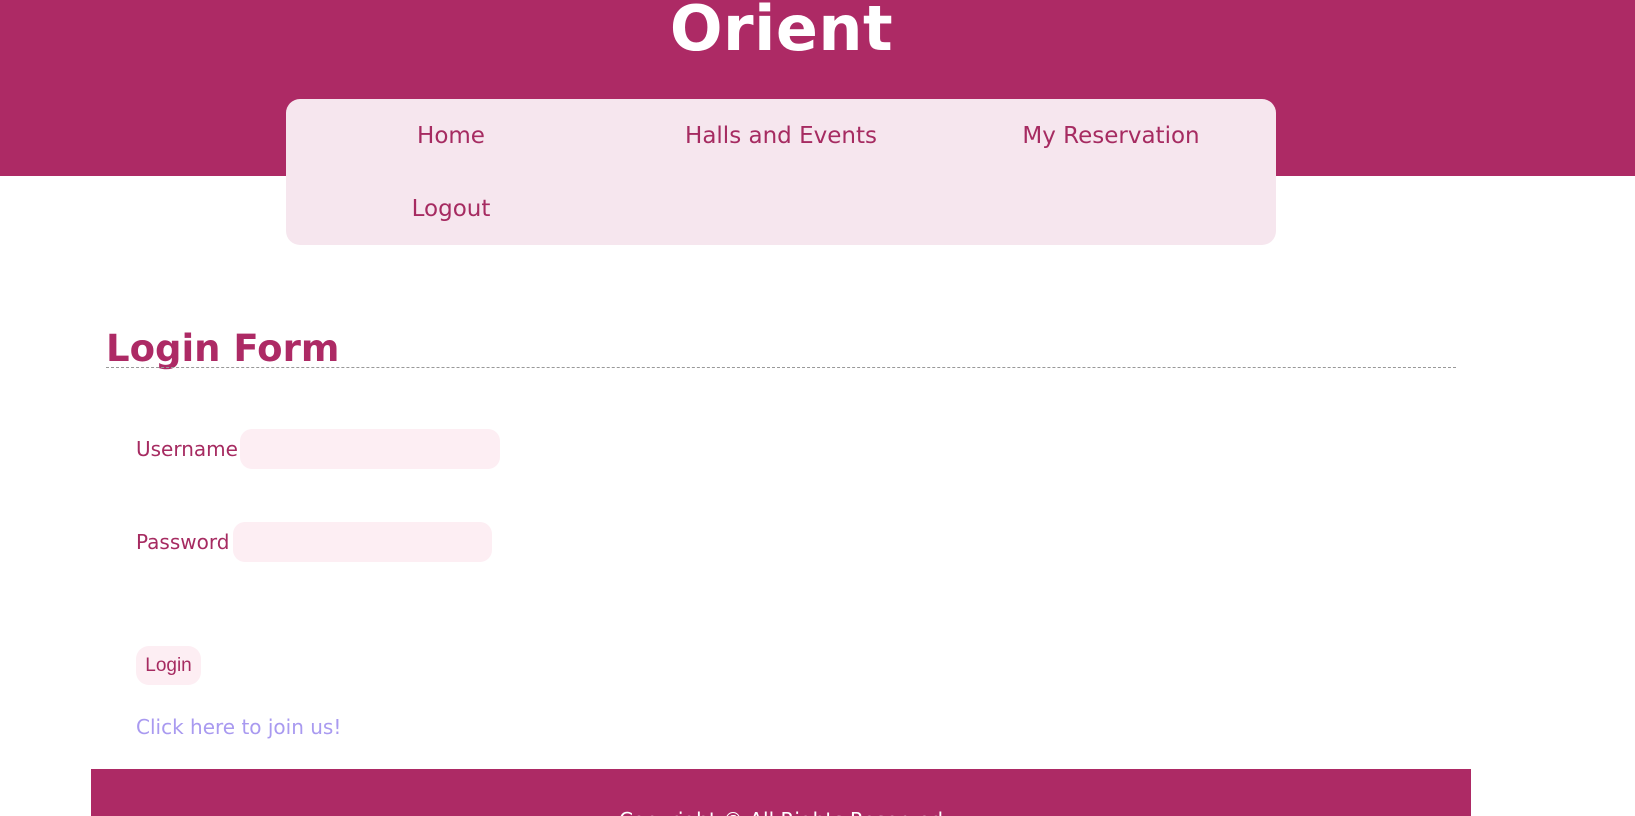  I want to click on title-divider, so click(781, 367).